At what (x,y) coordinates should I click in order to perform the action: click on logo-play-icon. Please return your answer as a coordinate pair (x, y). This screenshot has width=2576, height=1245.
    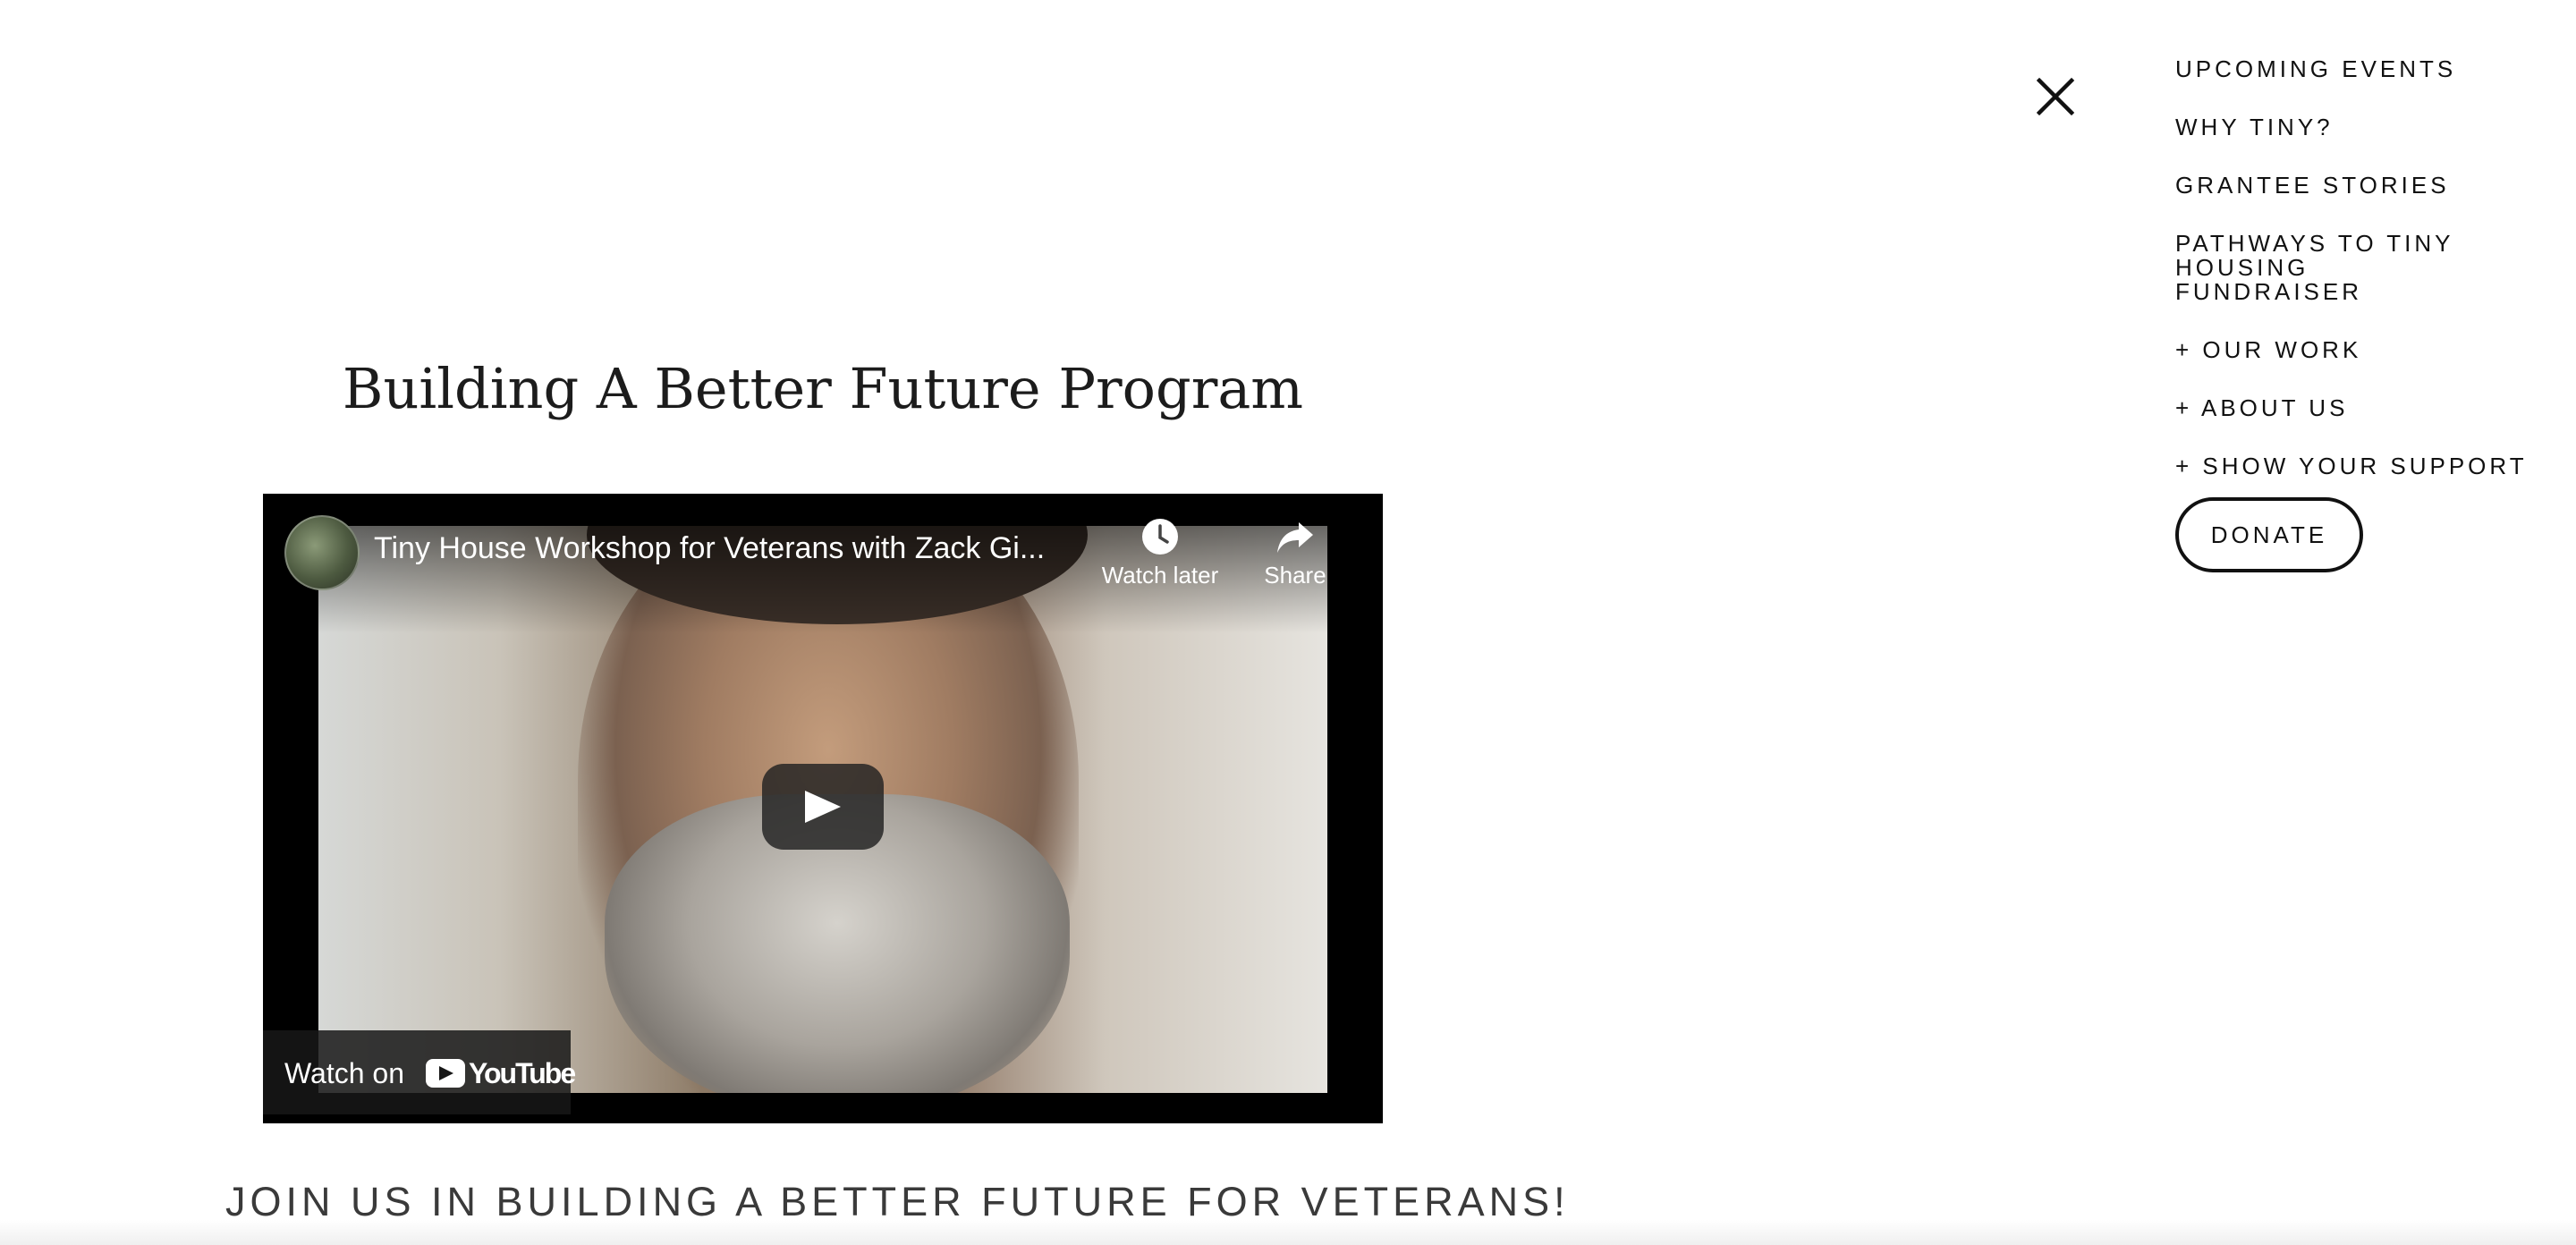
    Looking at the image, I should click on (446, 1073).